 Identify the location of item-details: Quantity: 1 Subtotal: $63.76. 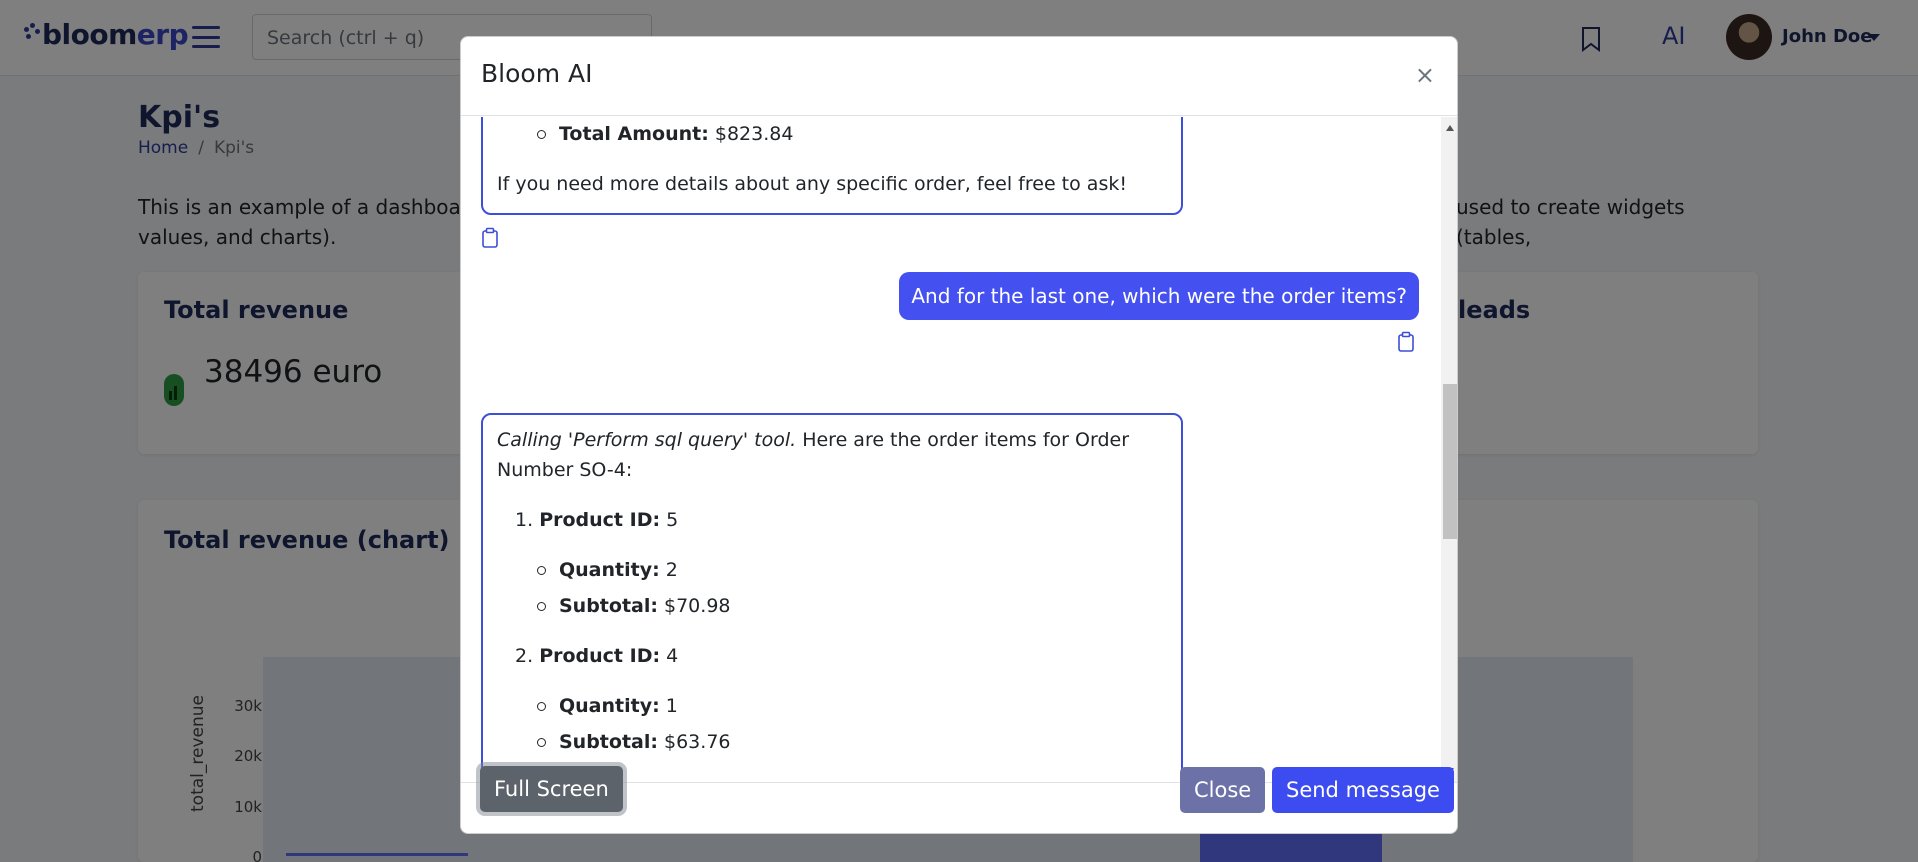
(852, 724).